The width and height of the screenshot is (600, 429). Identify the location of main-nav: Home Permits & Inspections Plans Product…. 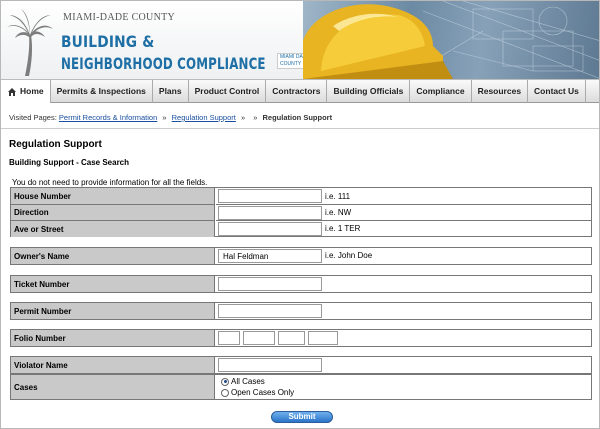
(300, 91).